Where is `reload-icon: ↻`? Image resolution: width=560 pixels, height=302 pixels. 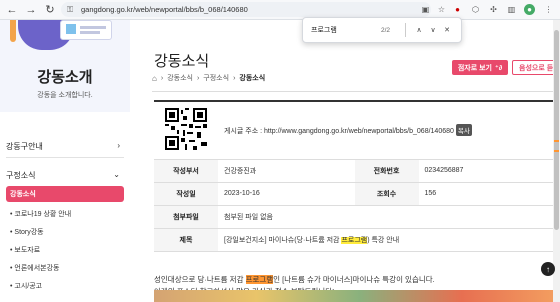 reload-icon: ↻ is located at coordinates (50, 10).